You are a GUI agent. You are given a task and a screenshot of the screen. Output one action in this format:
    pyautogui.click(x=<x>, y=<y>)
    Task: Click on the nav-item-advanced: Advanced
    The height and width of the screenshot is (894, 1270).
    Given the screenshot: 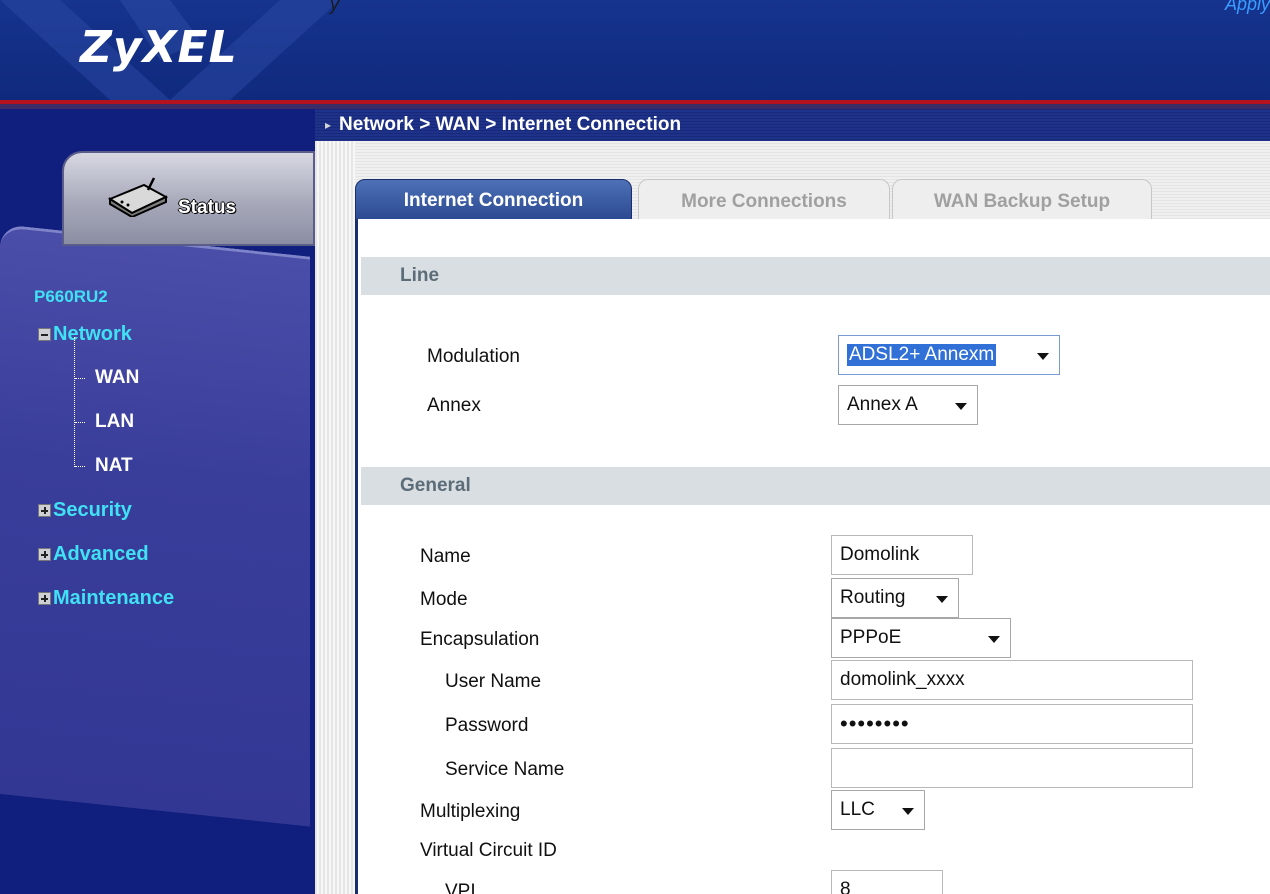 What is the action you would take?
    pyautogui.click(x=93, y=554)
    